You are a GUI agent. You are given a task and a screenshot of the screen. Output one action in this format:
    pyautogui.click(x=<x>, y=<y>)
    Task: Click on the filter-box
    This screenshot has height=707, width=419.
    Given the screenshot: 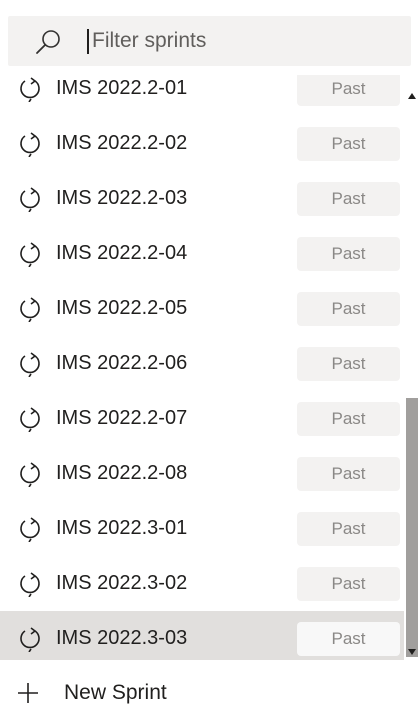 What is the action you would take?
    pyautogui.click(x=209, y=41)
    